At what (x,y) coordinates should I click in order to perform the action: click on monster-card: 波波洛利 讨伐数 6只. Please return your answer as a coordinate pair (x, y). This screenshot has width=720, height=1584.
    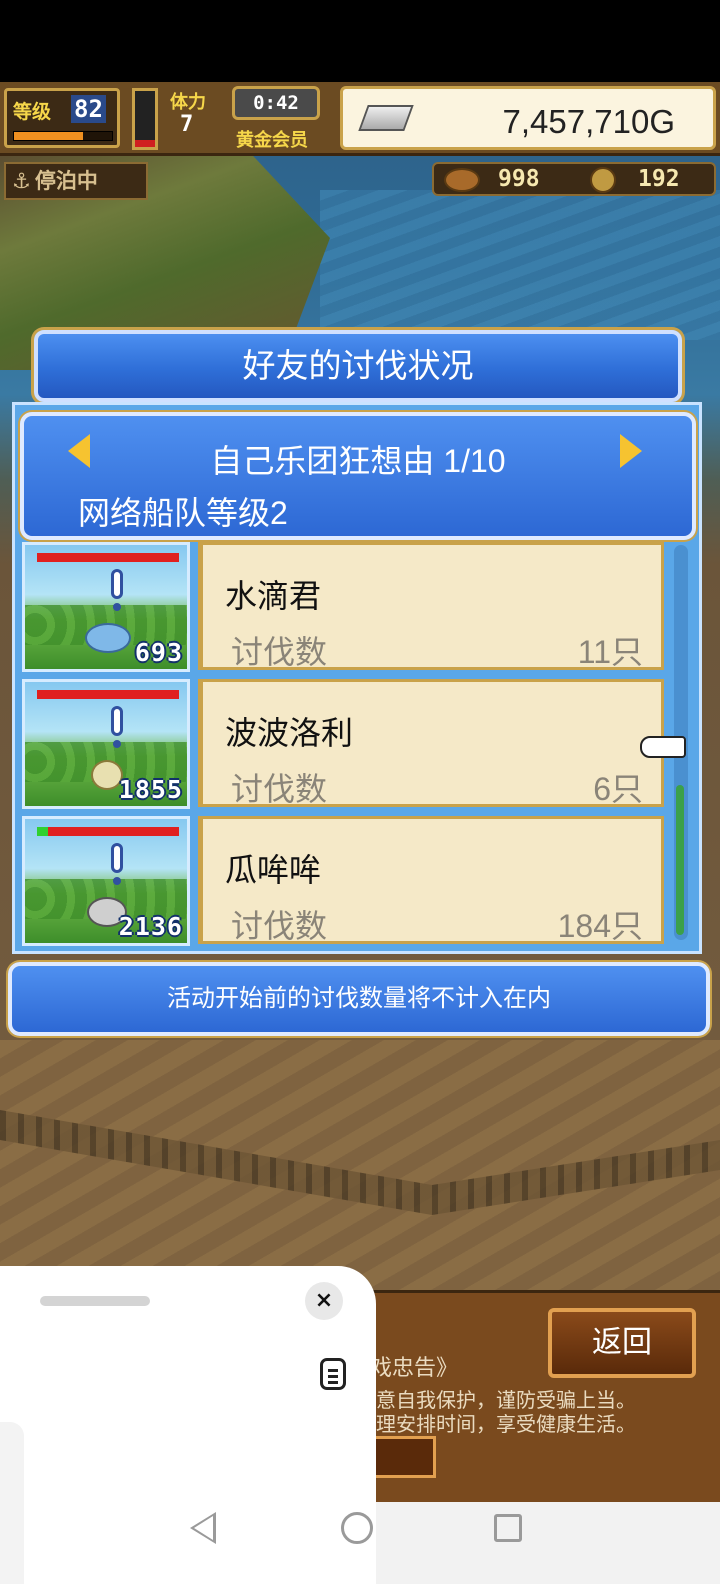
    Looking at the image, I should click on (431, 743).